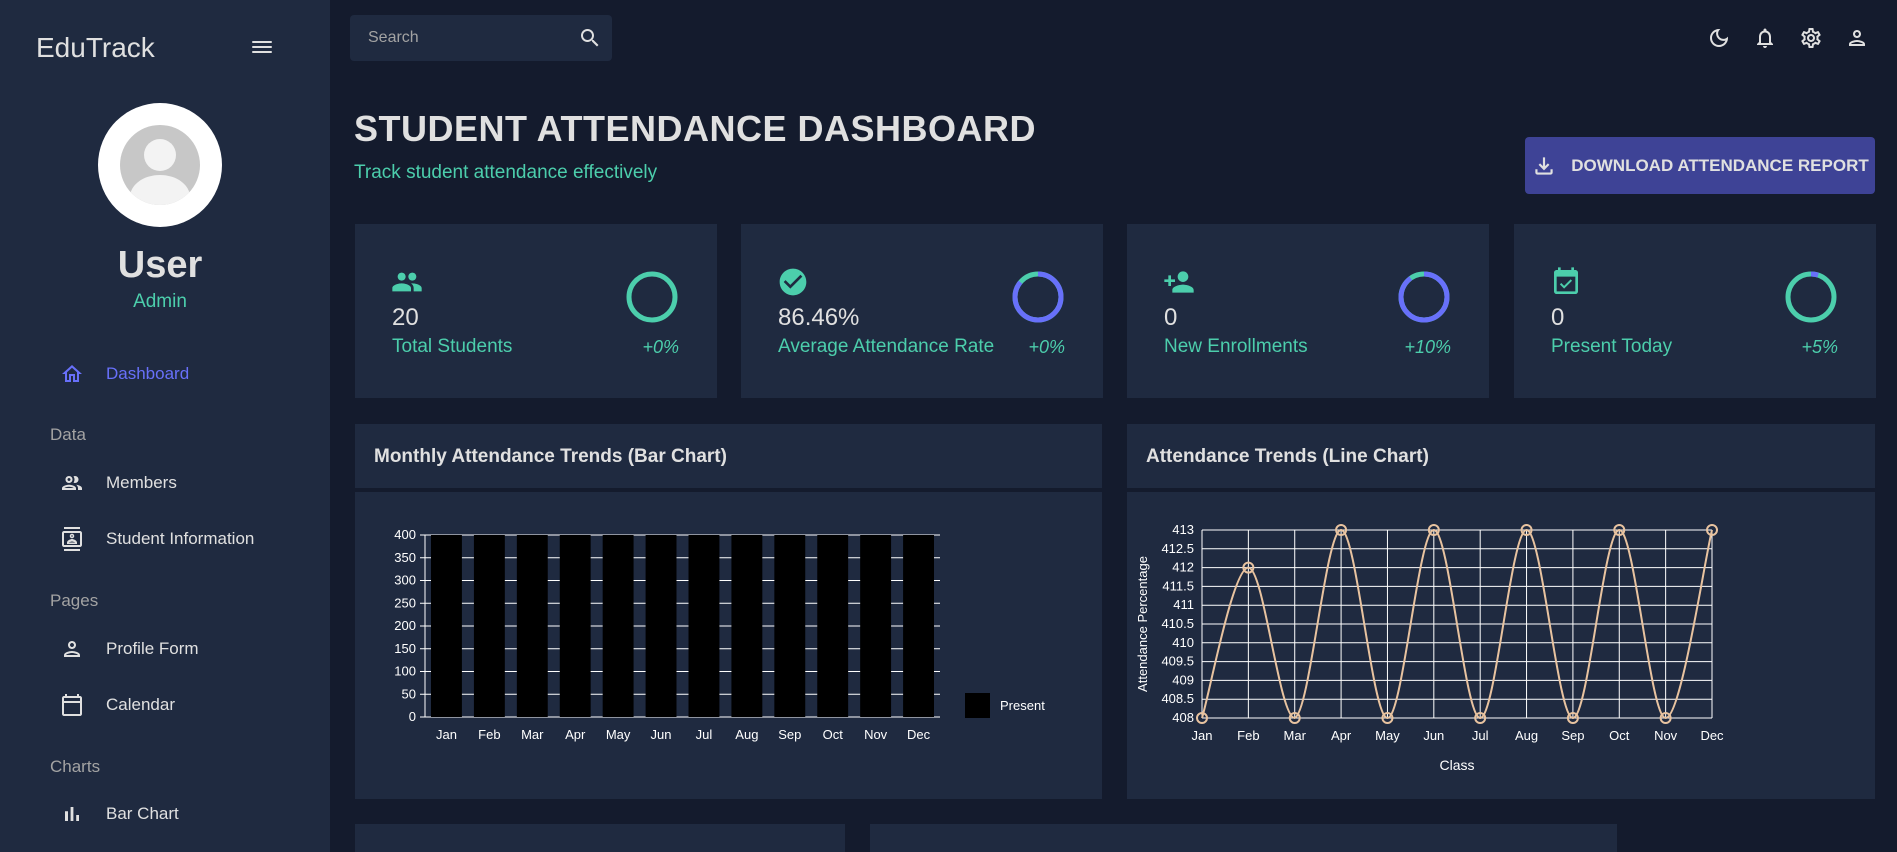  What do you see at coordinates (1566, 280) in the screenshot?
I see `event-available-icon` at bounding box center [1566, 280].